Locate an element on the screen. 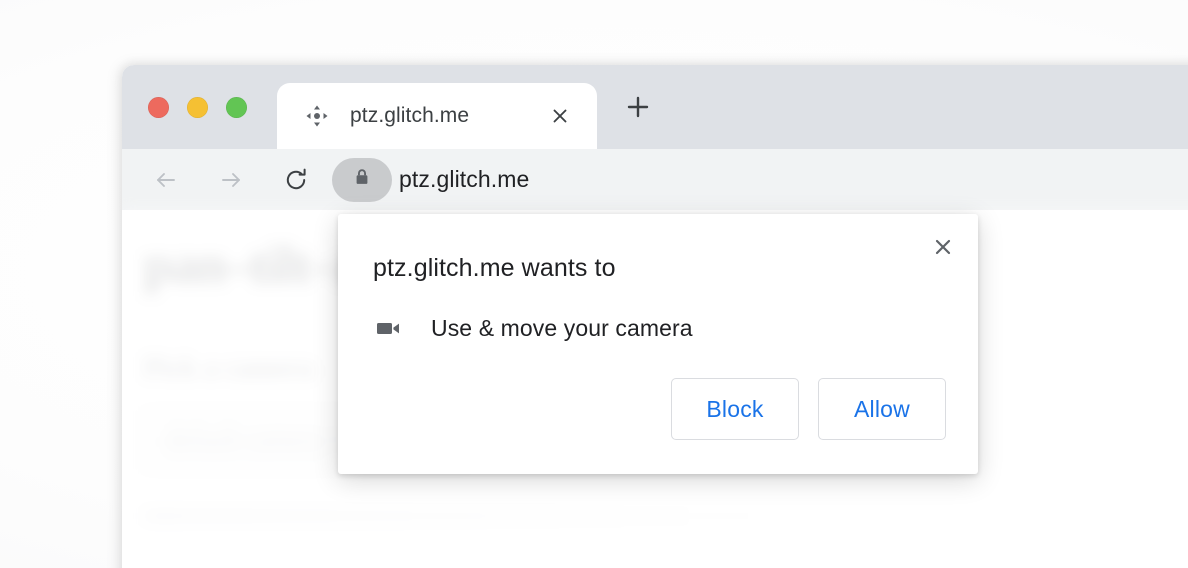 The height and width of the screenshot is (568, 1188). camera-select-value: default camera is located at coordinates (244, 439).